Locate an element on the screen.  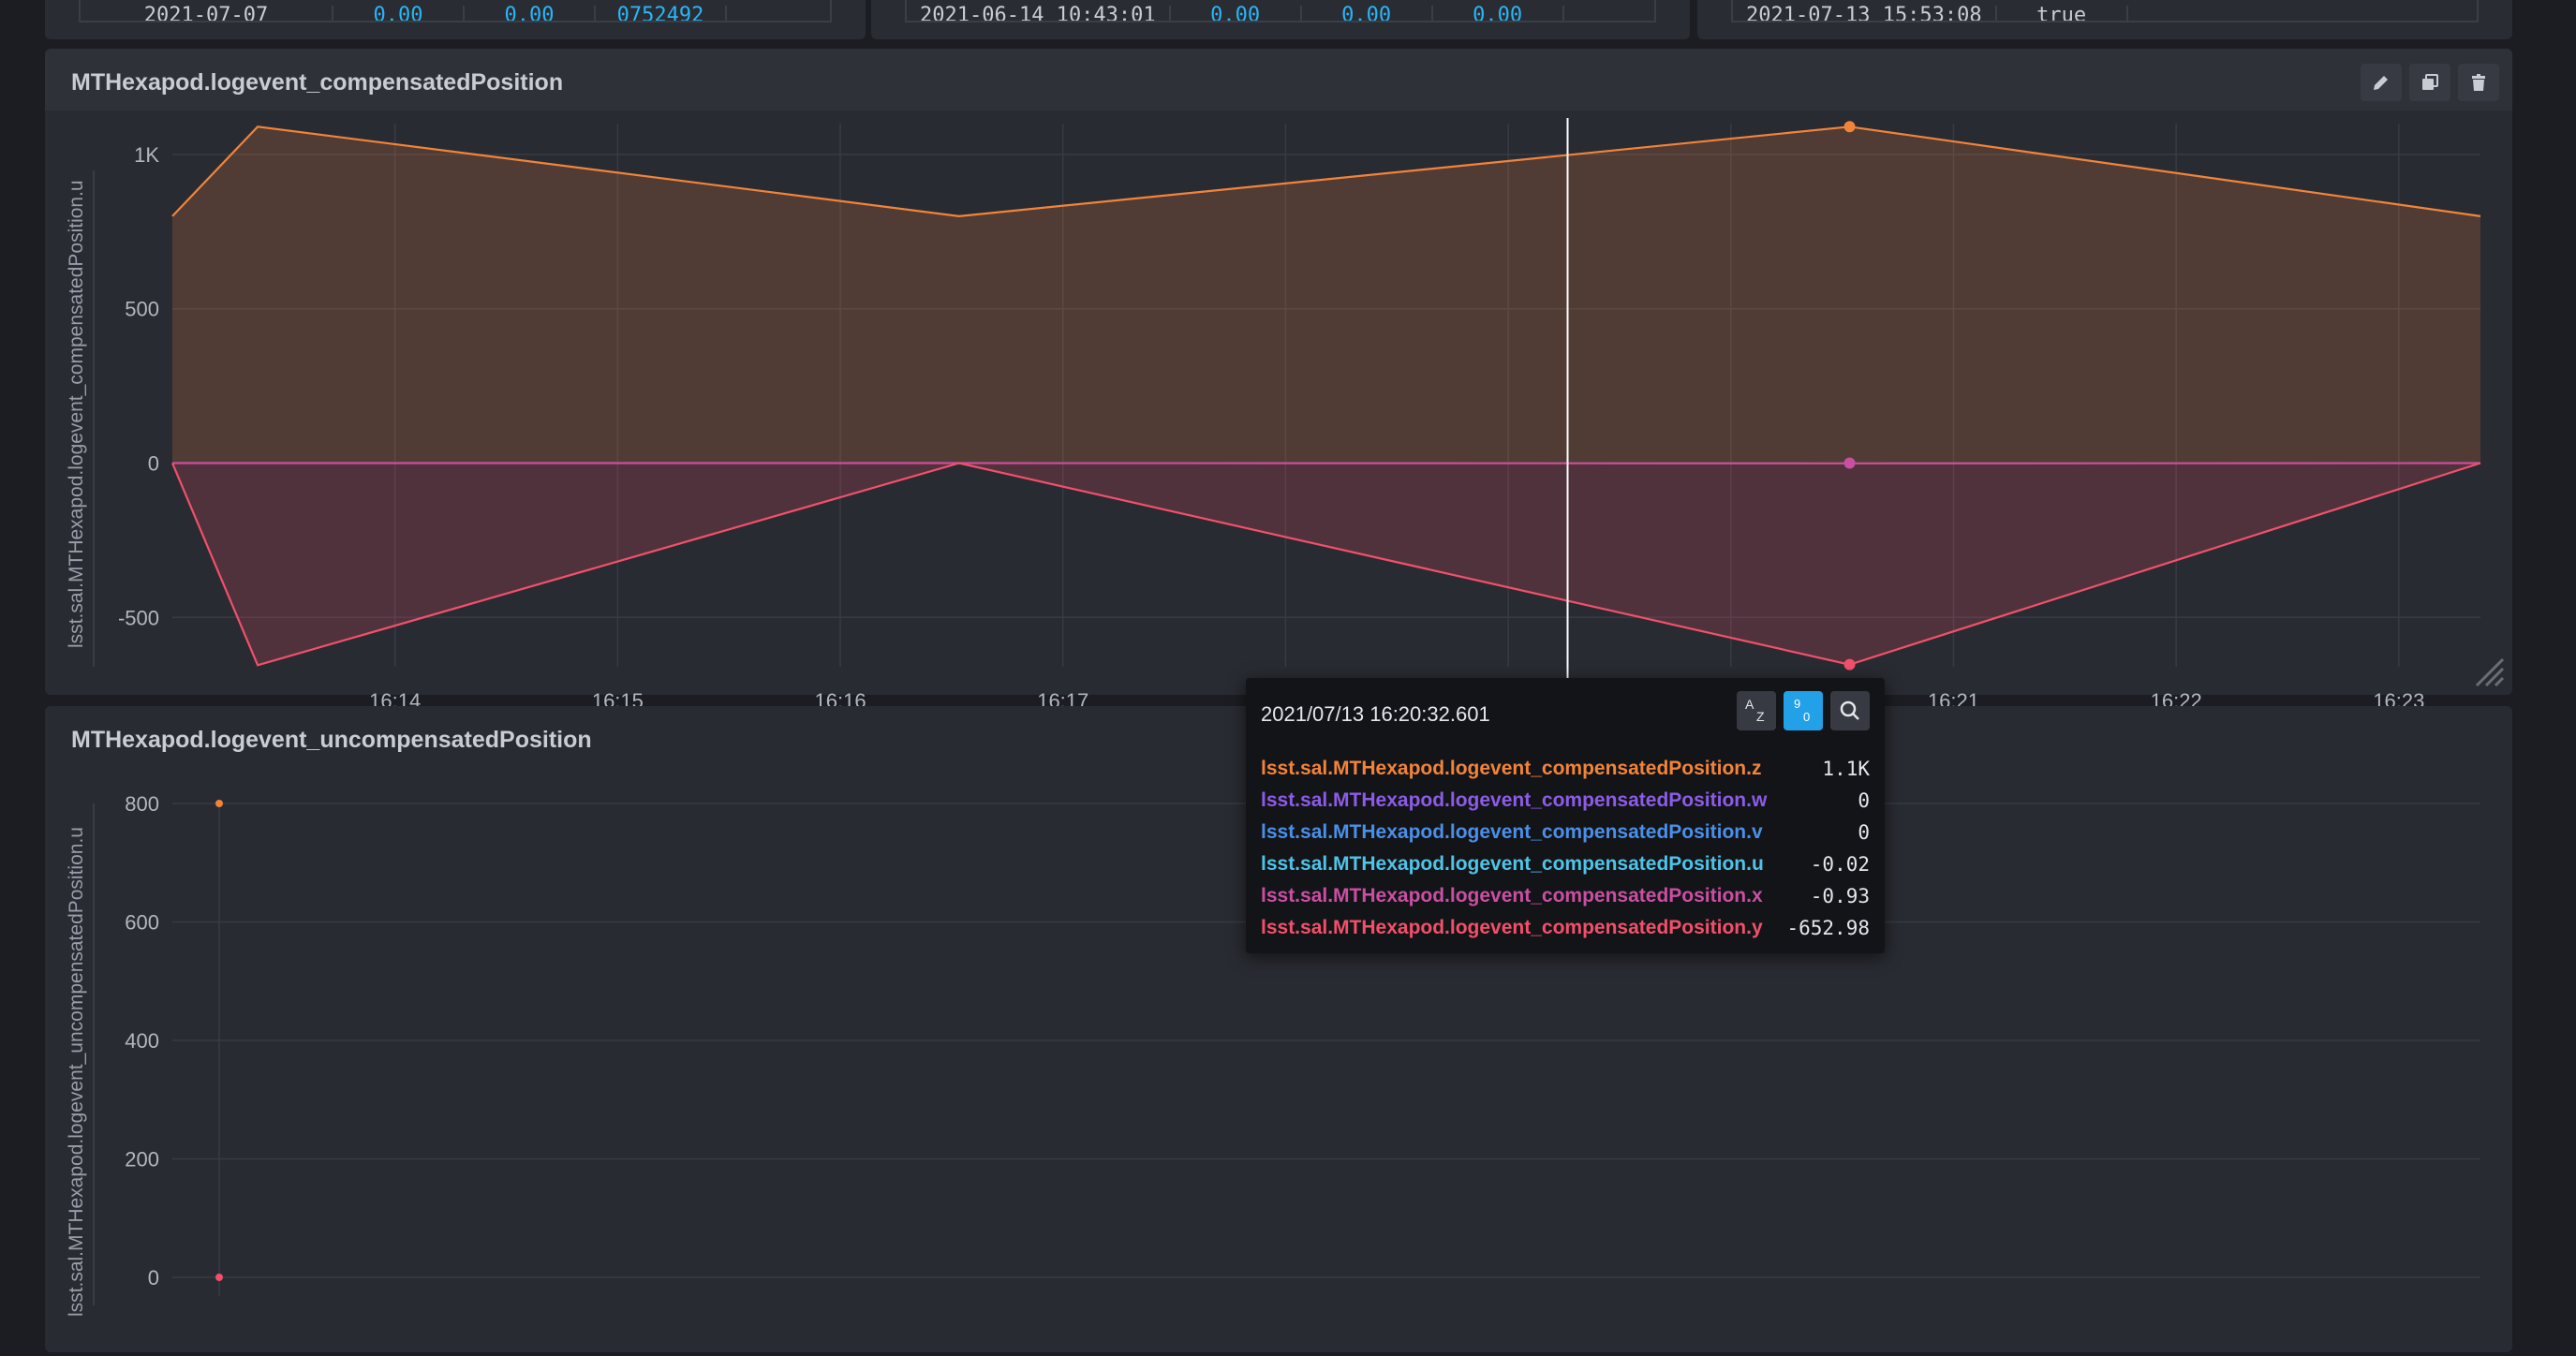
sort-numeric-button: 9 0 is located at coordinates (1803, 710).